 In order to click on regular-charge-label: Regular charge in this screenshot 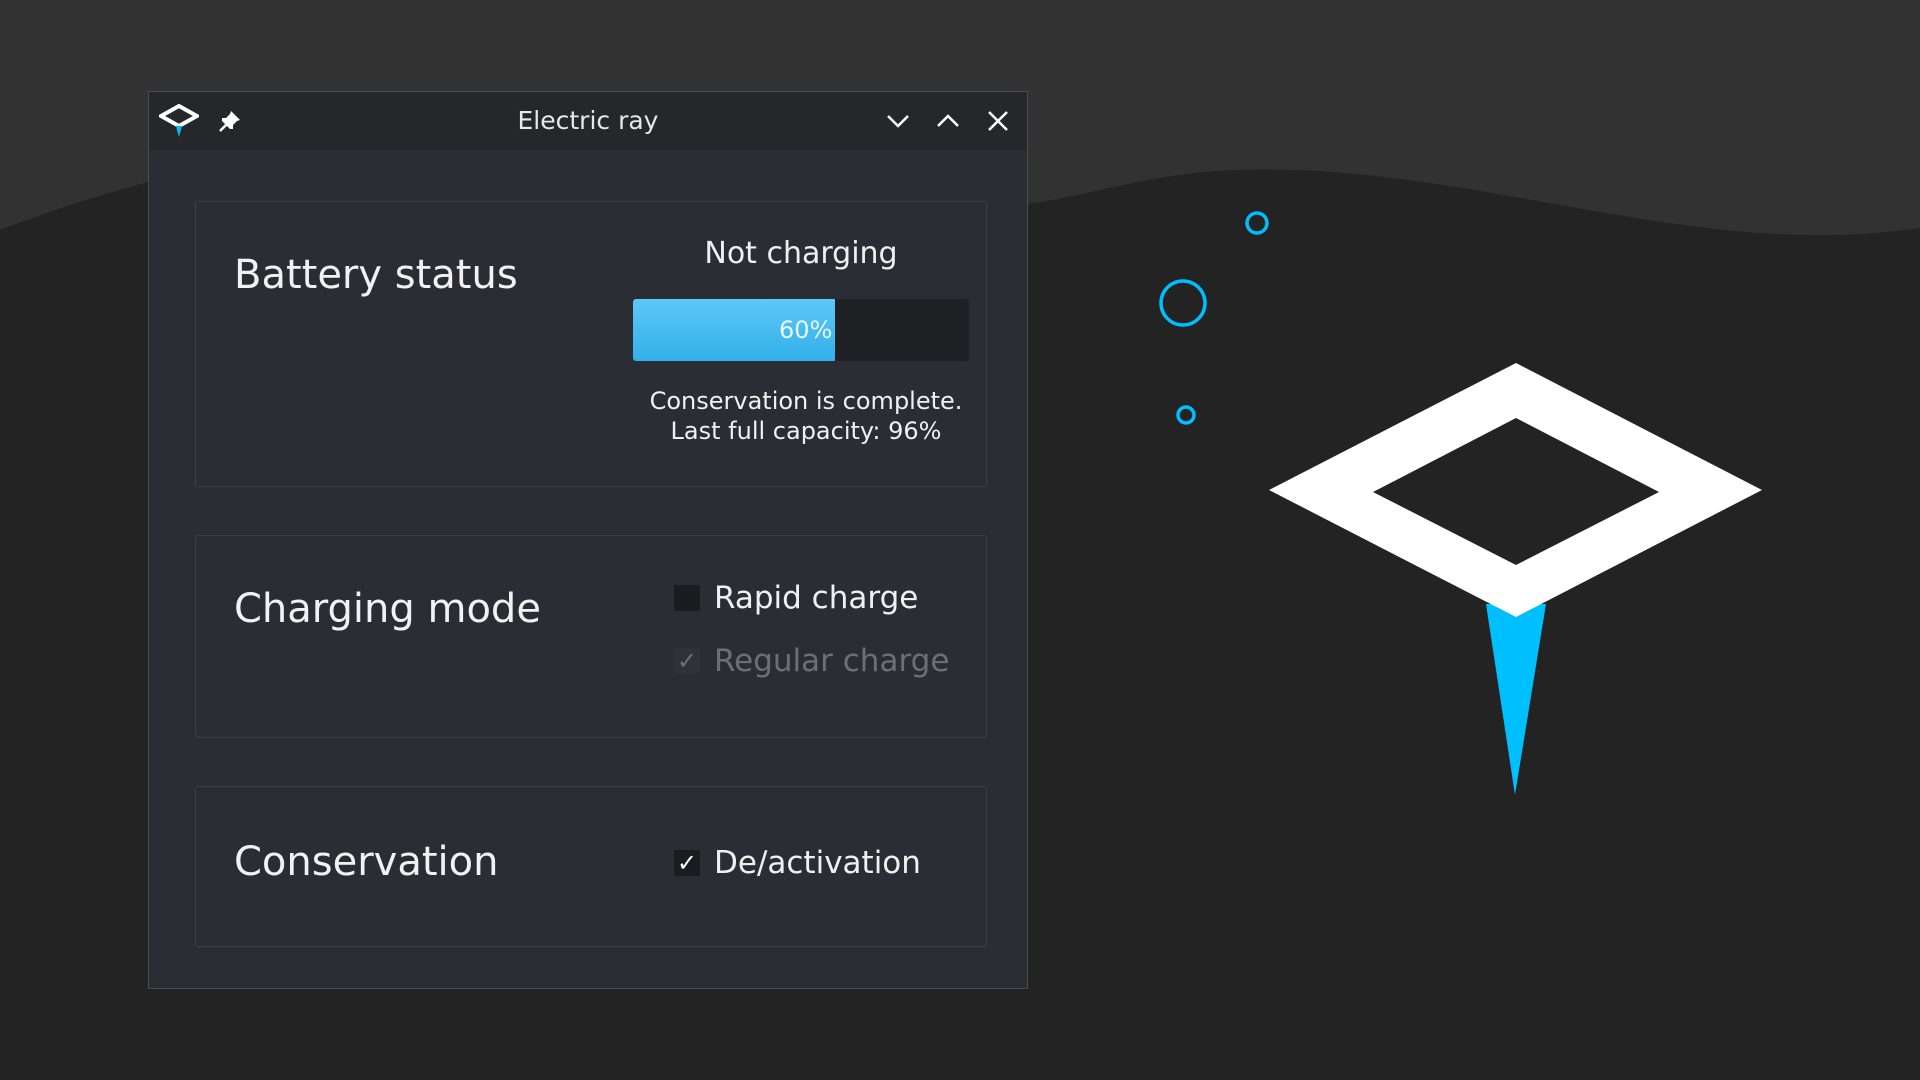, I will do `click(832, 661)`.